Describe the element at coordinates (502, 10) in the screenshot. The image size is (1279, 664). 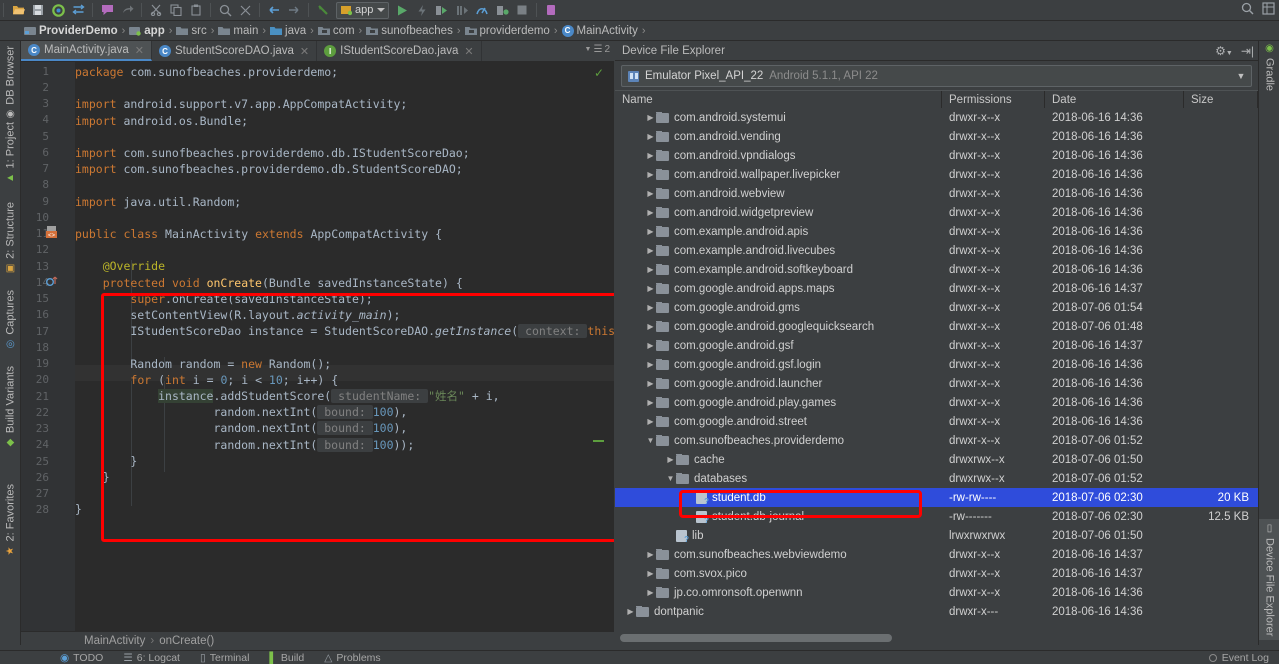
I see `attach-debugger-icon` at that location.